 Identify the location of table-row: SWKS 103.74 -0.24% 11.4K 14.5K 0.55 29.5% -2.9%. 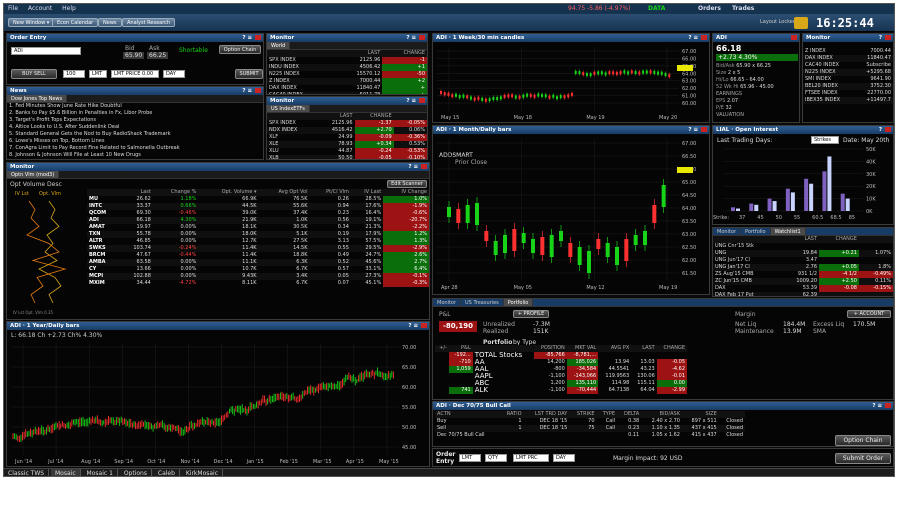
(258, 248).